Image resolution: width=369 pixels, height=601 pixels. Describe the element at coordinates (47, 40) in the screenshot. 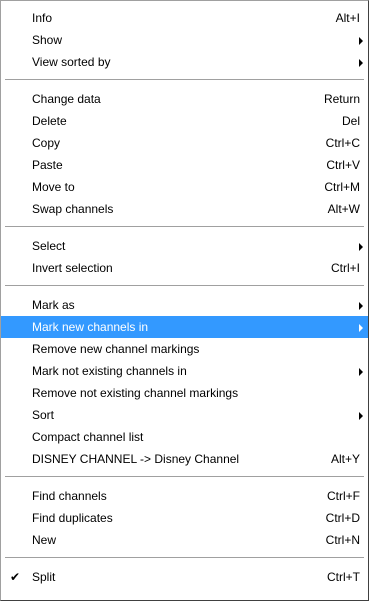

I see `menu-item-label: Show` at that location.